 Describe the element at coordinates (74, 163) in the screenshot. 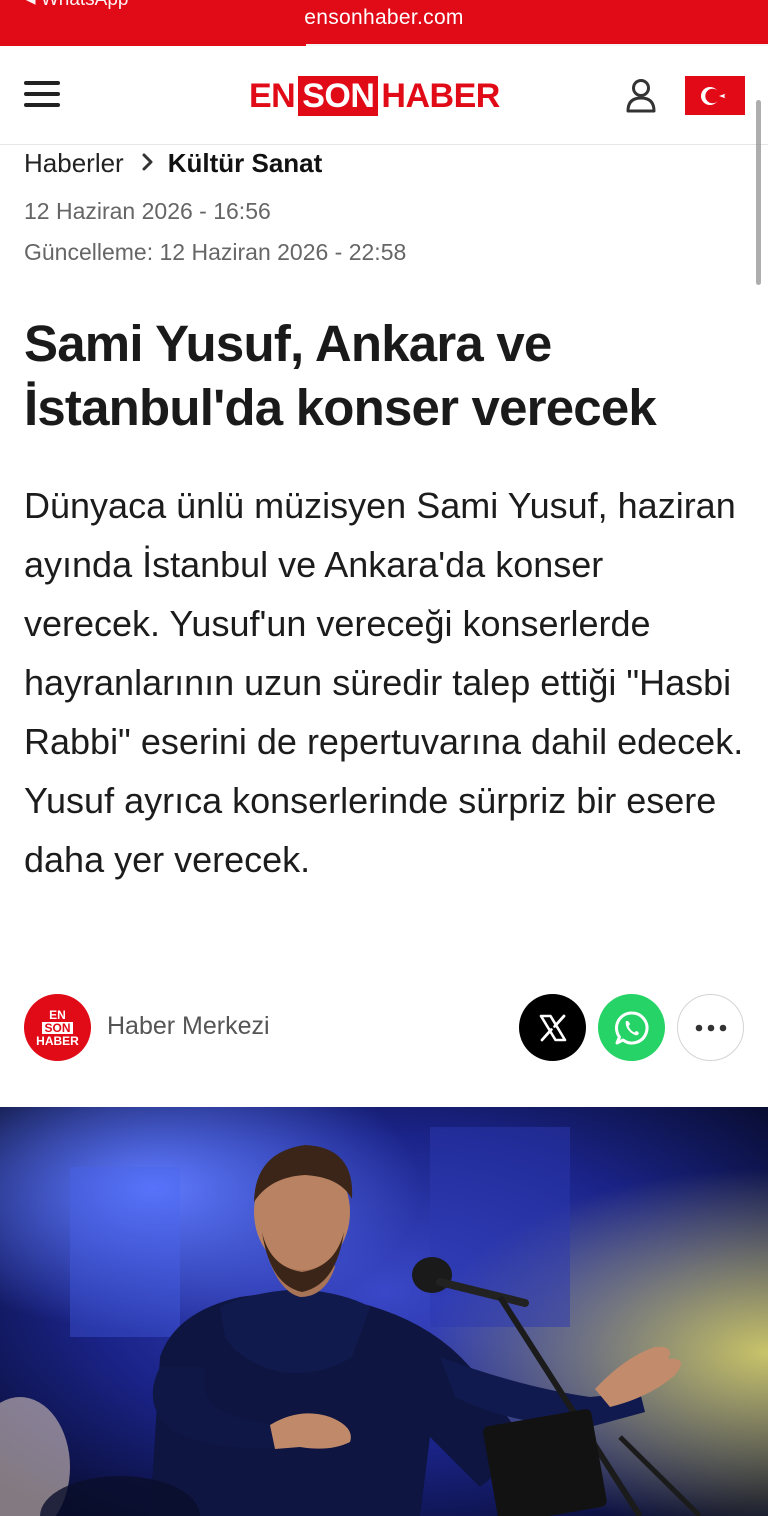

I see `breadcrumb-home-link: Haberler` at that location.